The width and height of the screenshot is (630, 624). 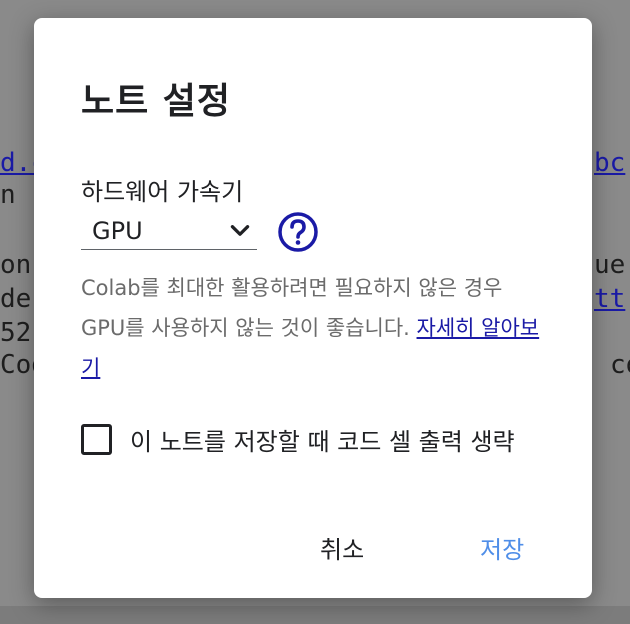 I want to click on cancel-button: 취소, so click(x=342, y=547).